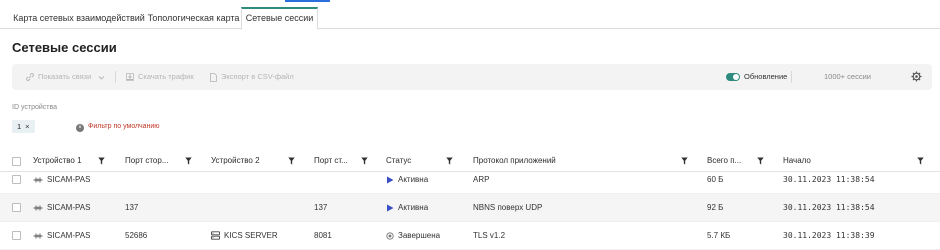 Image resolution: width=940 pixels, height=250 pixels. I want to click on port2-cell: 8081, so click(323, 235).